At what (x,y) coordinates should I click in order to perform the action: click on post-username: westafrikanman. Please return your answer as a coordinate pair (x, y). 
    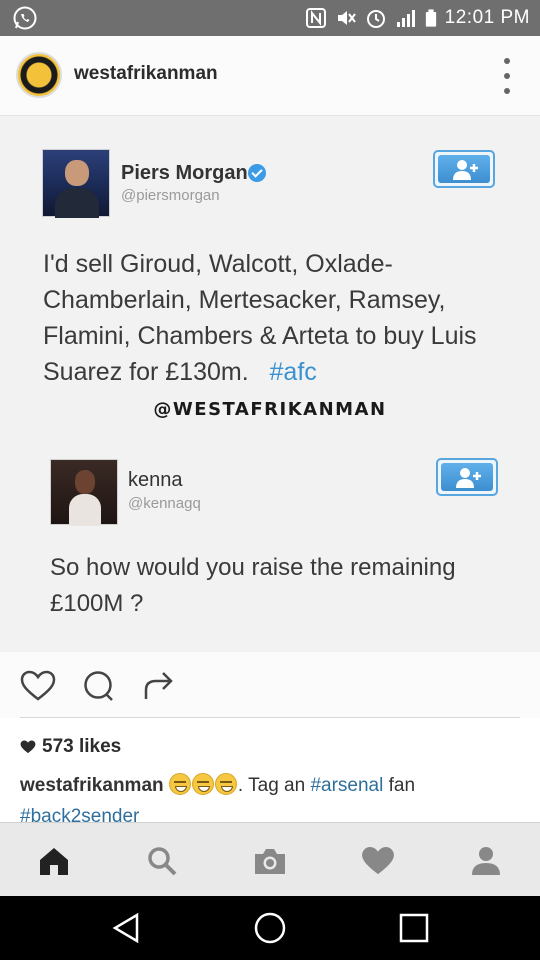
    Looking at the image, I should click on (146, 74).